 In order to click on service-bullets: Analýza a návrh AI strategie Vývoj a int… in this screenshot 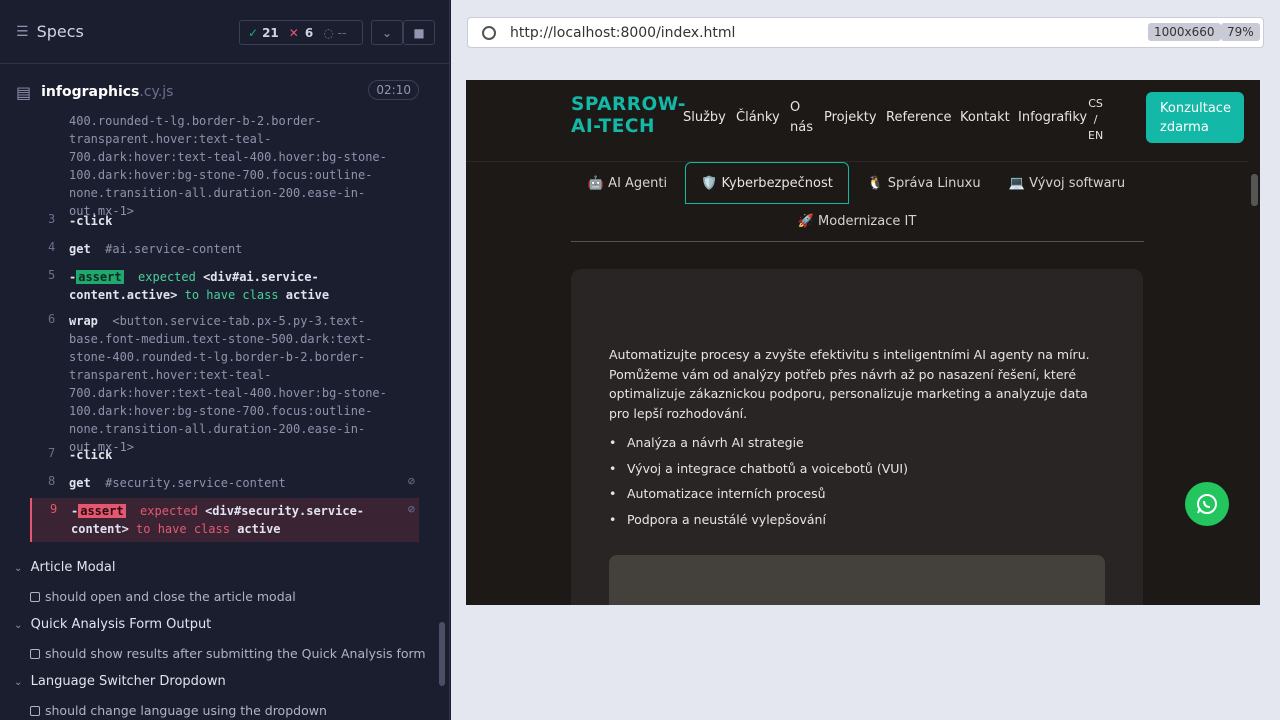, I will do `click(859, 486)`.